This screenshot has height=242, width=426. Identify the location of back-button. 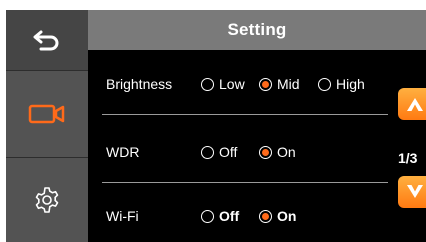
(47, 40).